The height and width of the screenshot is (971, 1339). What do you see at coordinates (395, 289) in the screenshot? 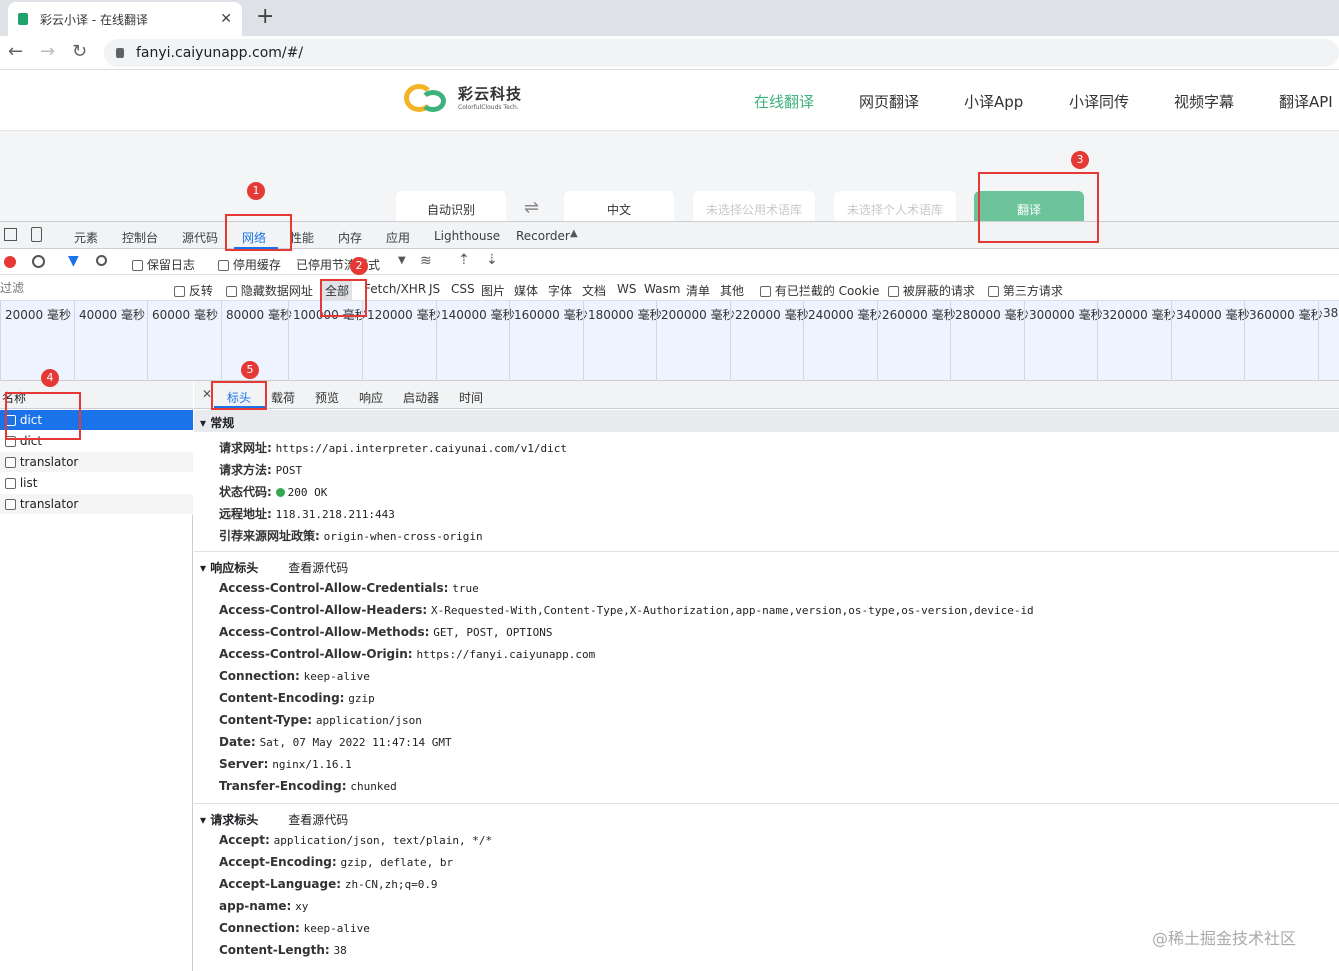
I see `type-filter-fetch-xhr: Fetch/XHR` at bounding box center [395, 289].